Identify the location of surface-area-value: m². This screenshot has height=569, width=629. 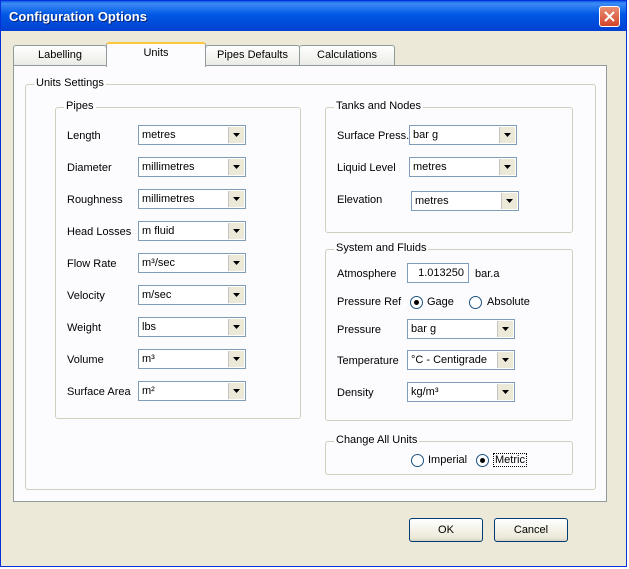
(148, 391).